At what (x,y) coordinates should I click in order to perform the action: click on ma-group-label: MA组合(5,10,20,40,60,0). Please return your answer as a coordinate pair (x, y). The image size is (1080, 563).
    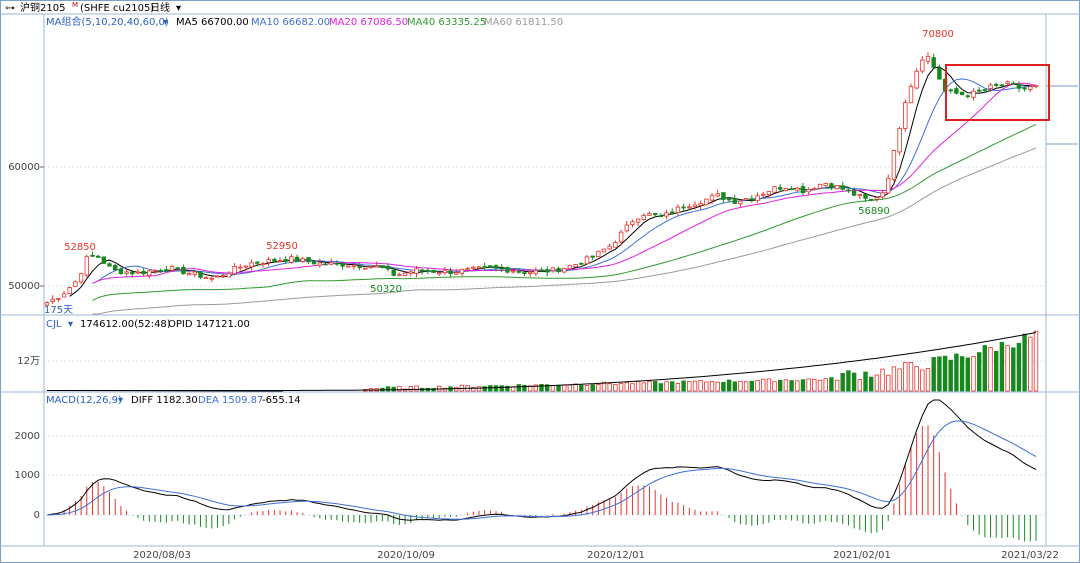
    Looking at the image, I should click on (107, 21).